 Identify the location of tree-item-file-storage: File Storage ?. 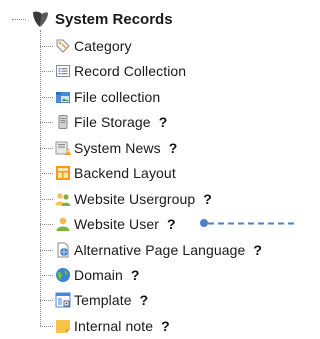
(111, 122).